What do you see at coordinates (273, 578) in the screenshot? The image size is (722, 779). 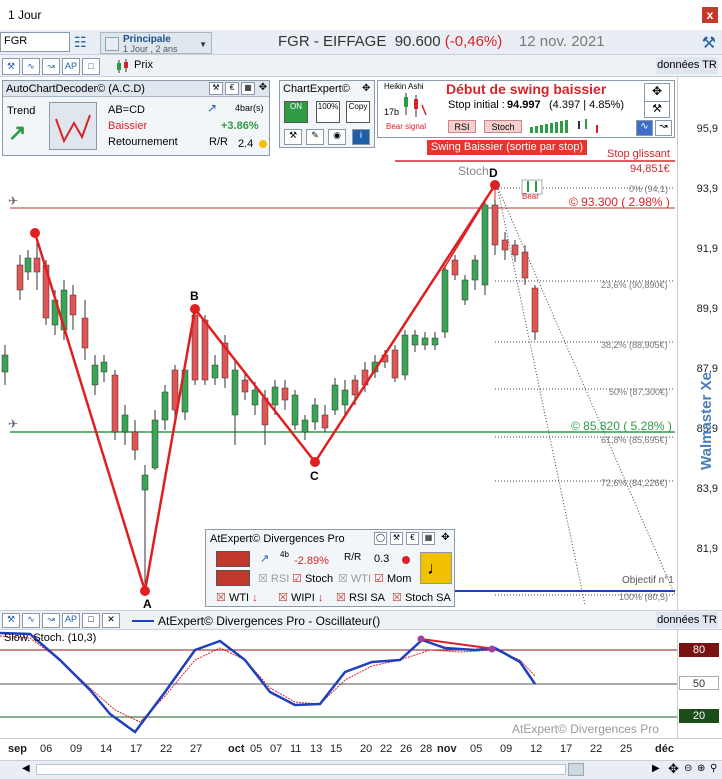 I see `rsi-check: ☒ RSI` at bounding box center [273, 578].